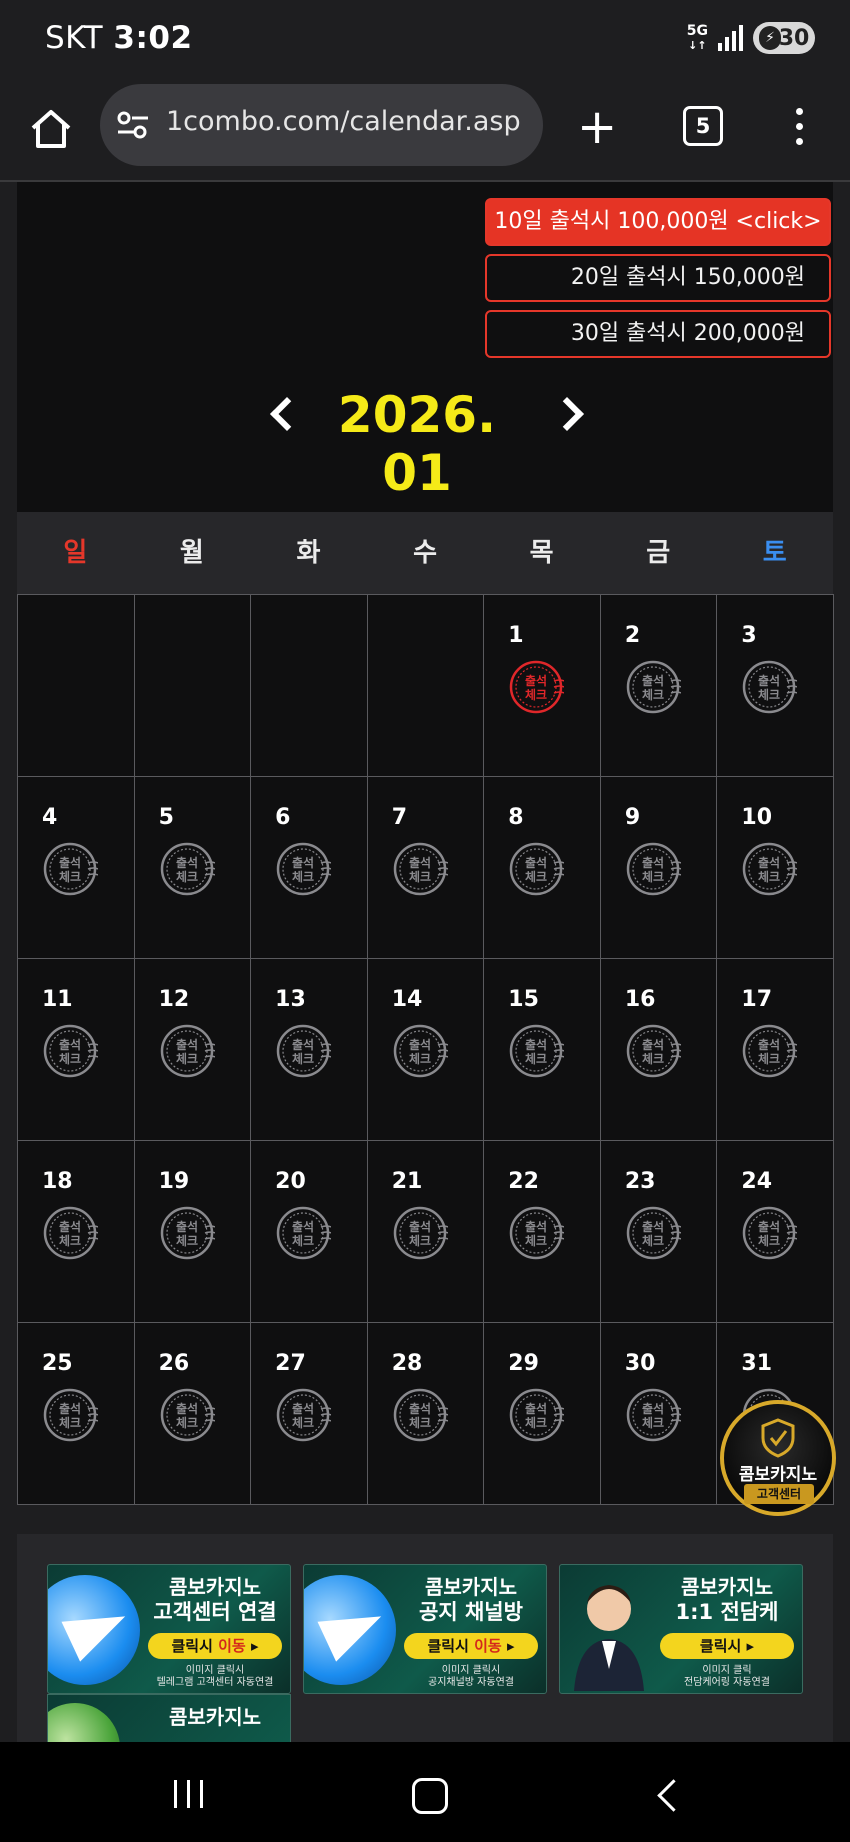  What do you see at coordinates (417, 444) in the screenshot?
I see `month-label: 2026. 01` at bounding box center [417, 444].